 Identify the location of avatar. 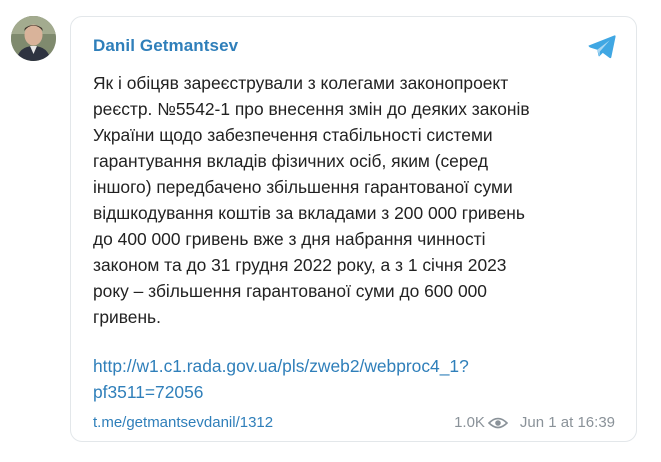
(33, 38).